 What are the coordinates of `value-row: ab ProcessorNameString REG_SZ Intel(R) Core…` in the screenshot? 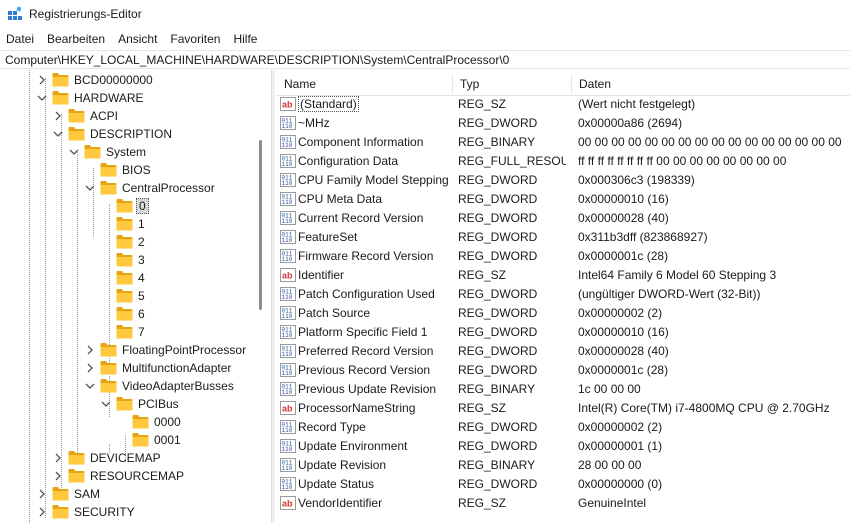 It's located at (563, 408).